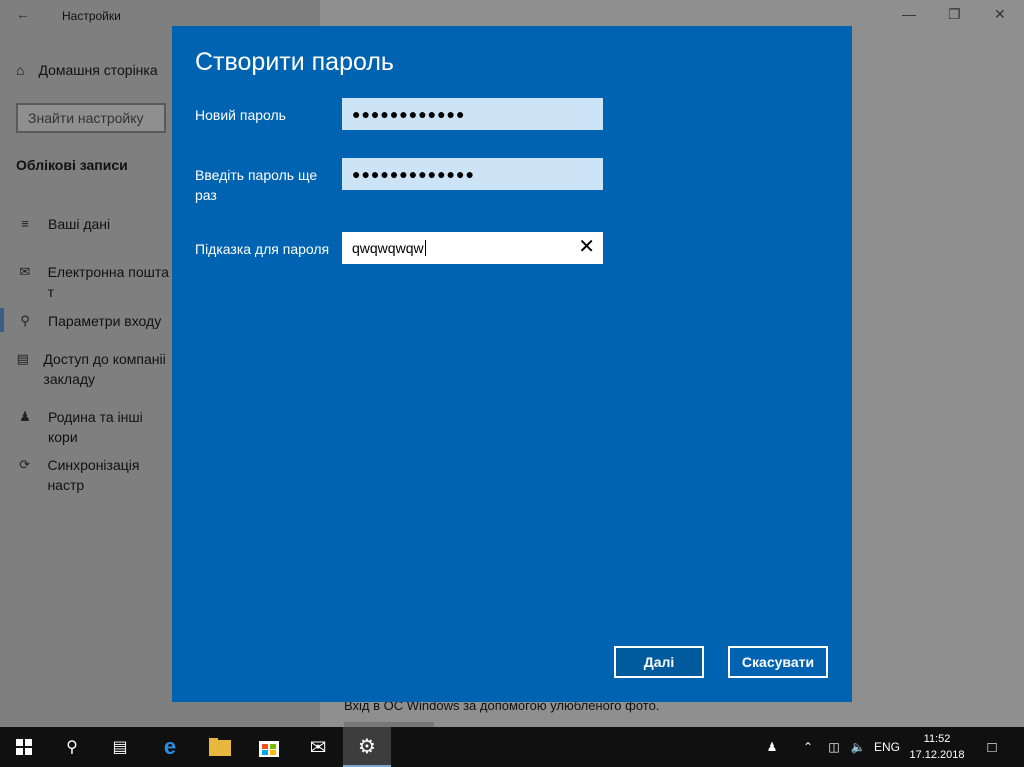 The image size is (1024, 767). I want to click on new-password-label: Новий пароль, so click(240, 115).